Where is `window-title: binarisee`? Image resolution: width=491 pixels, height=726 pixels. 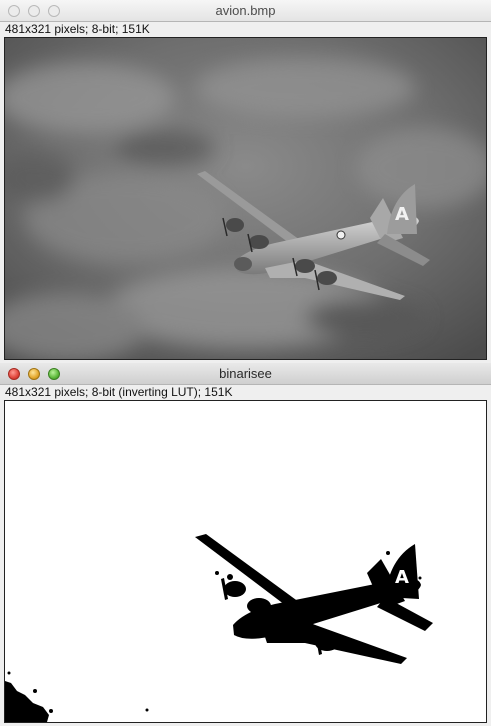
window-title: binarisee is located at coordinates (245, 373).